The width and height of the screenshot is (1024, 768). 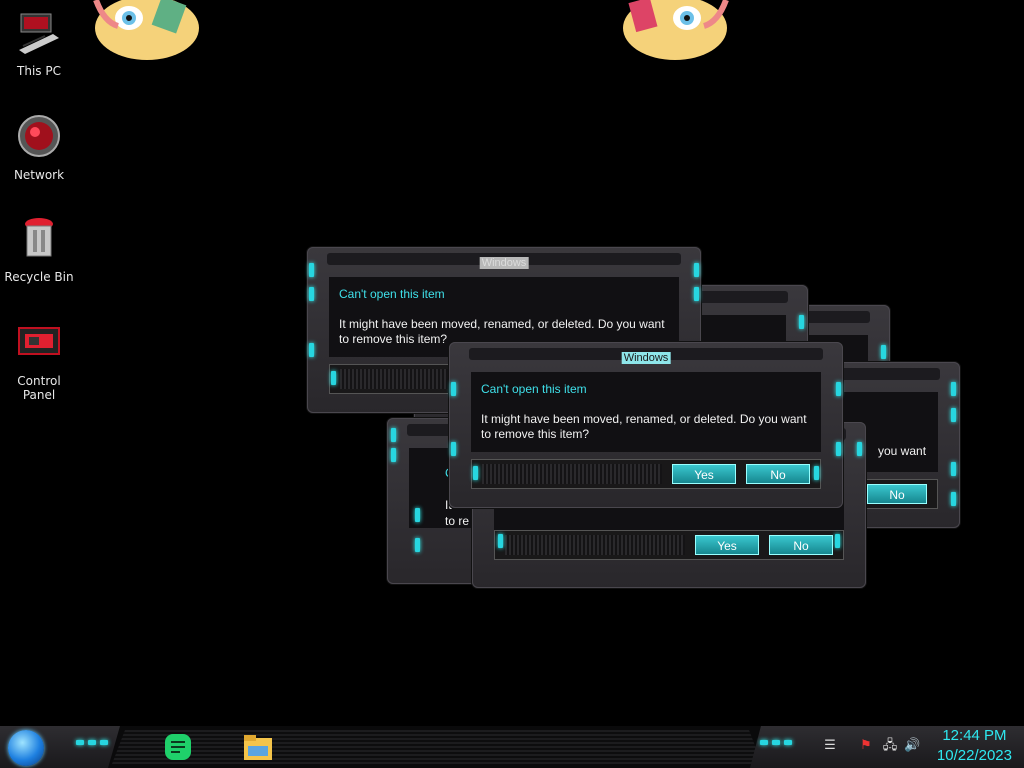 I want to click on wallpaper-character-right, so click(x=676, y=30).